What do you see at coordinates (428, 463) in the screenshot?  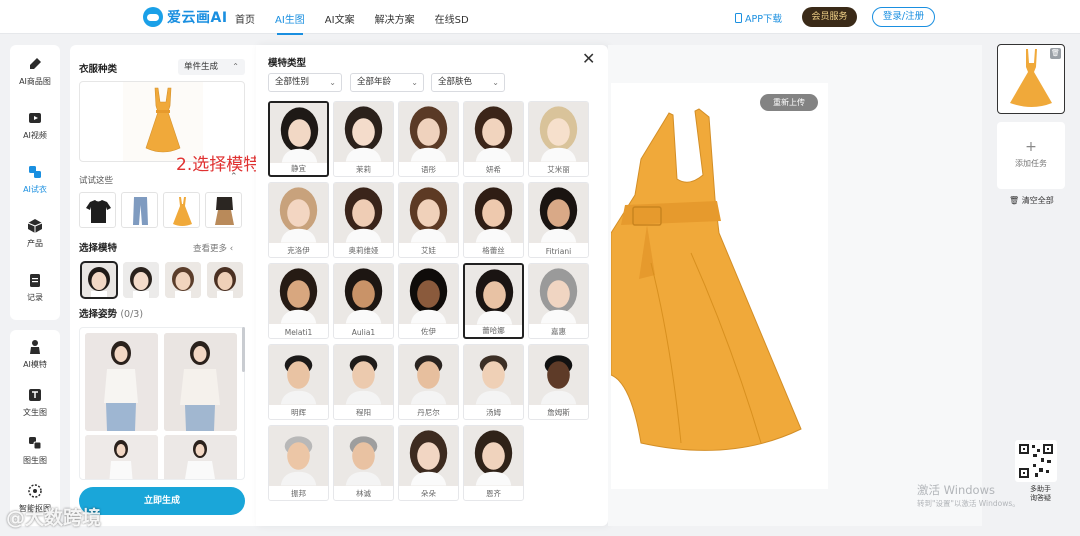 I see `model-card: 朵朵` at bounding box center [428, 463].